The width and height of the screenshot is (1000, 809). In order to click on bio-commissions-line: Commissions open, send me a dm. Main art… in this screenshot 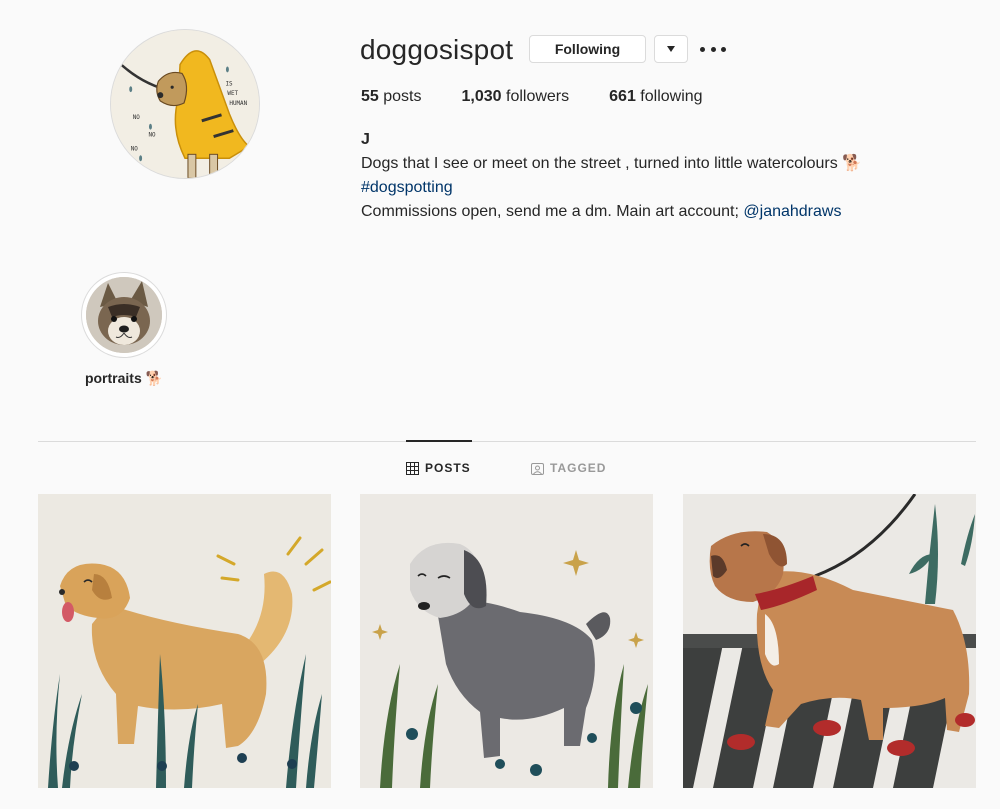, I will do `click(661, 212)`.